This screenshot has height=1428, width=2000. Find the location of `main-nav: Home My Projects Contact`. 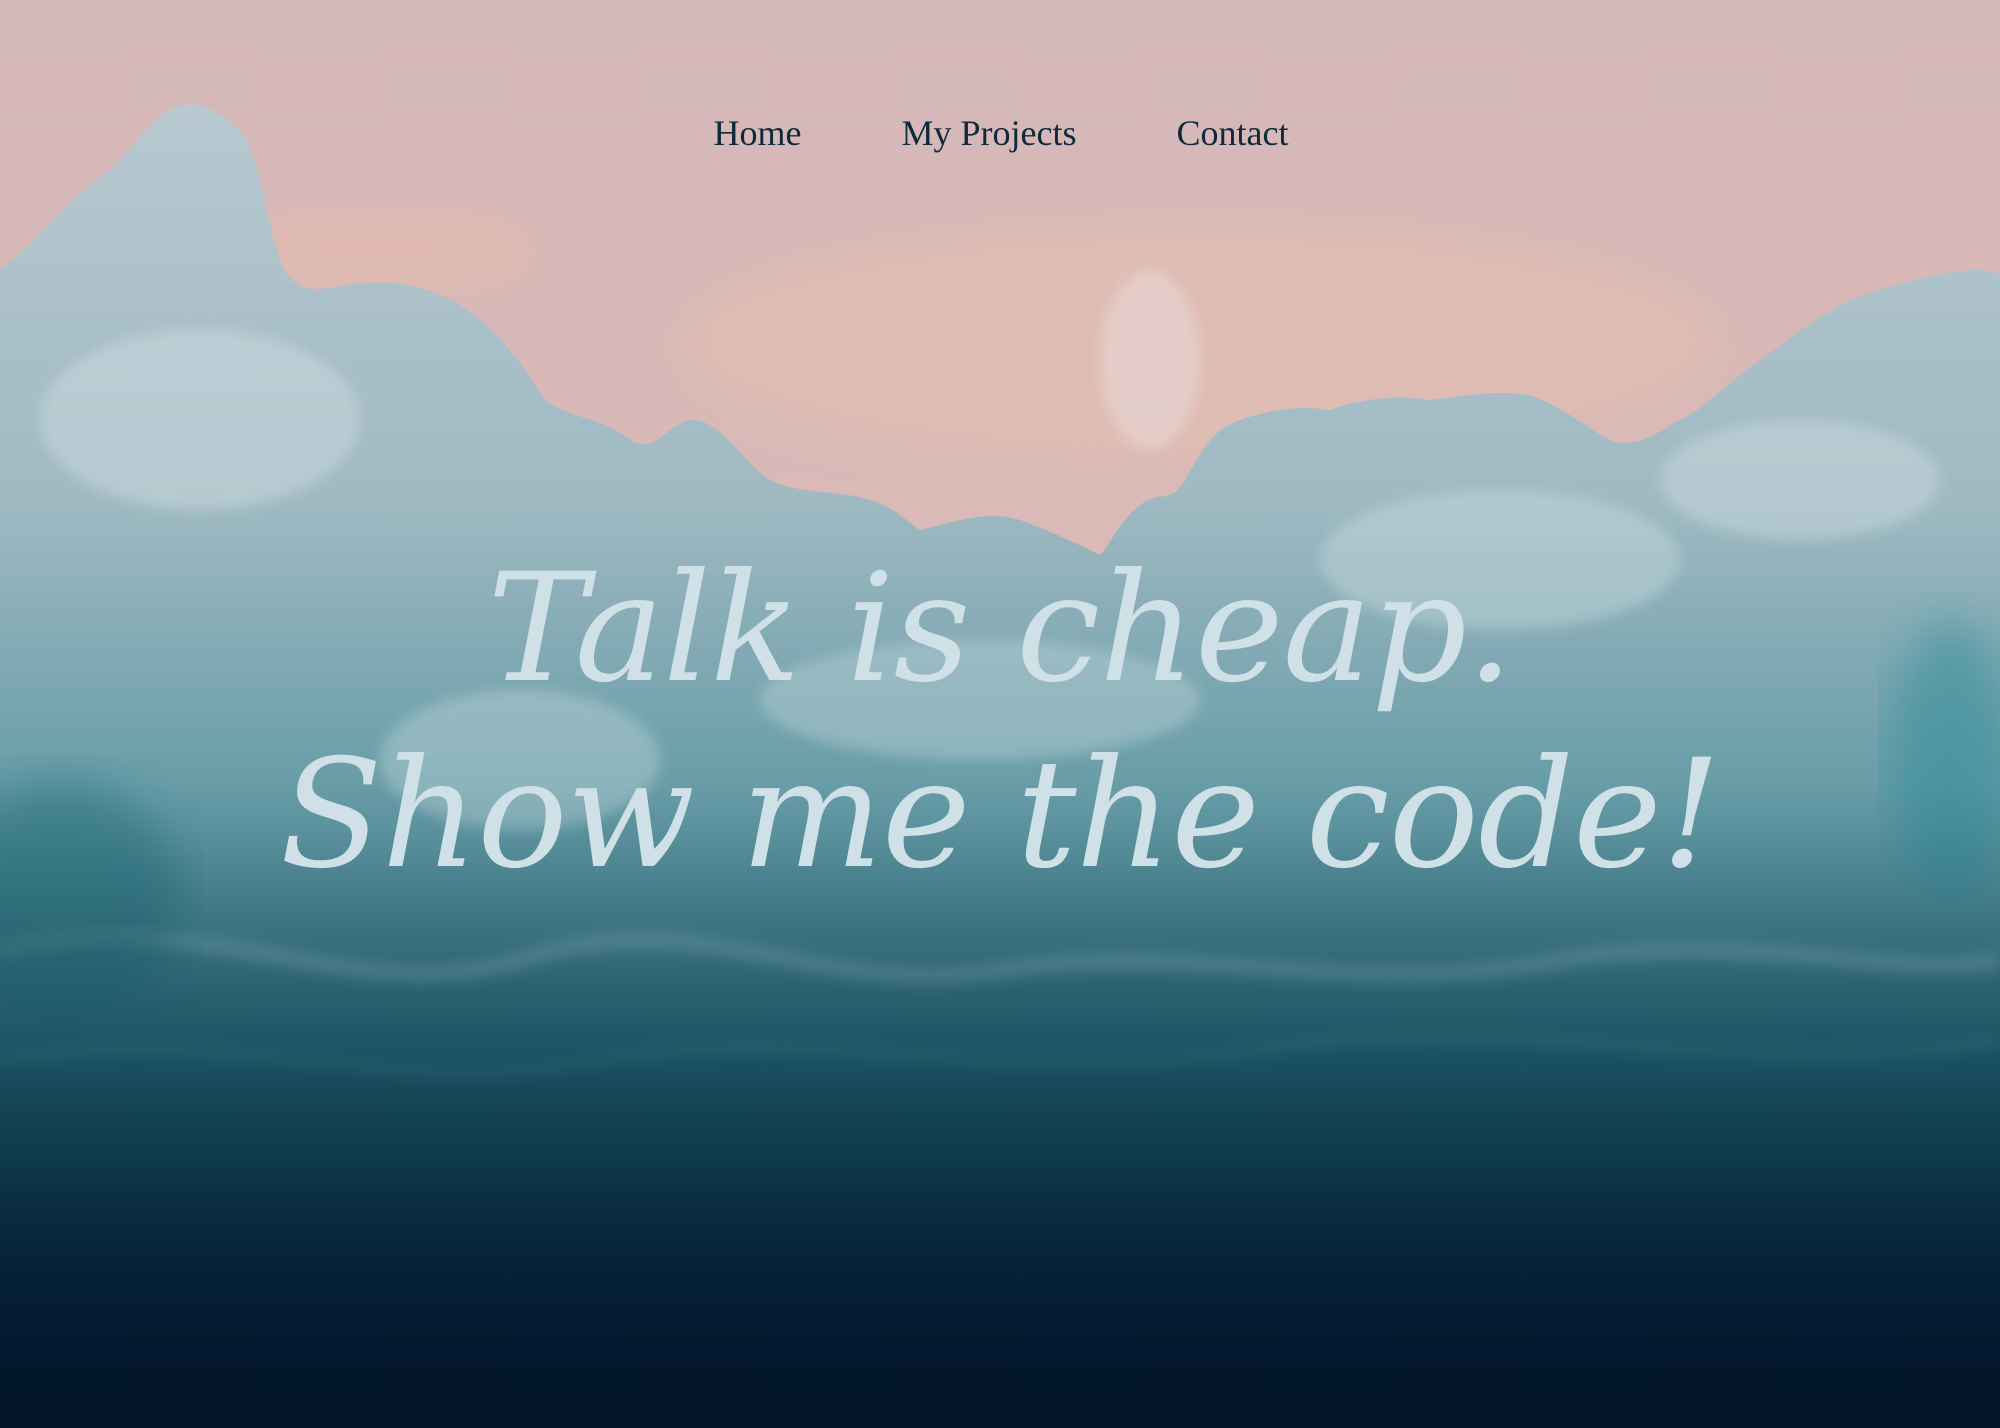

main-nav: Home My Projects Contact is located at coordinates (1000, 133).